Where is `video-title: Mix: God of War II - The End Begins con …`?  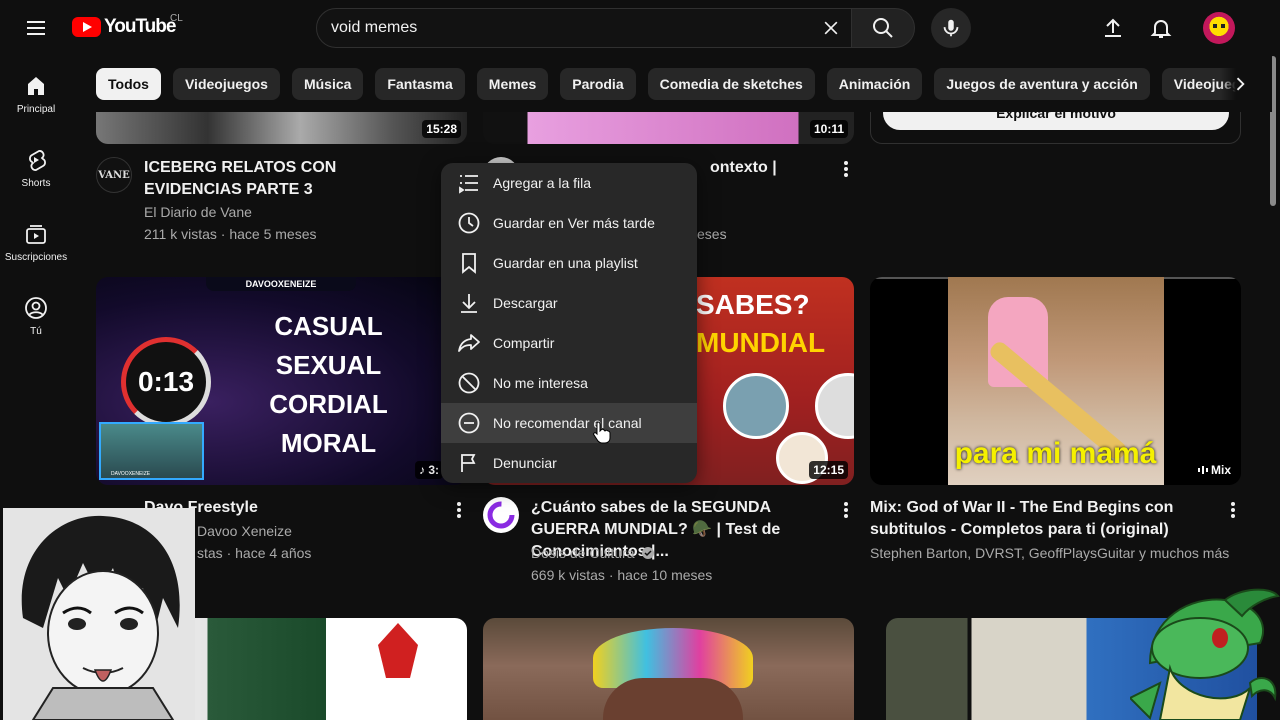 video-title: Mix: God of War II - The End Begins con … is located at coordinates (1030, 519).